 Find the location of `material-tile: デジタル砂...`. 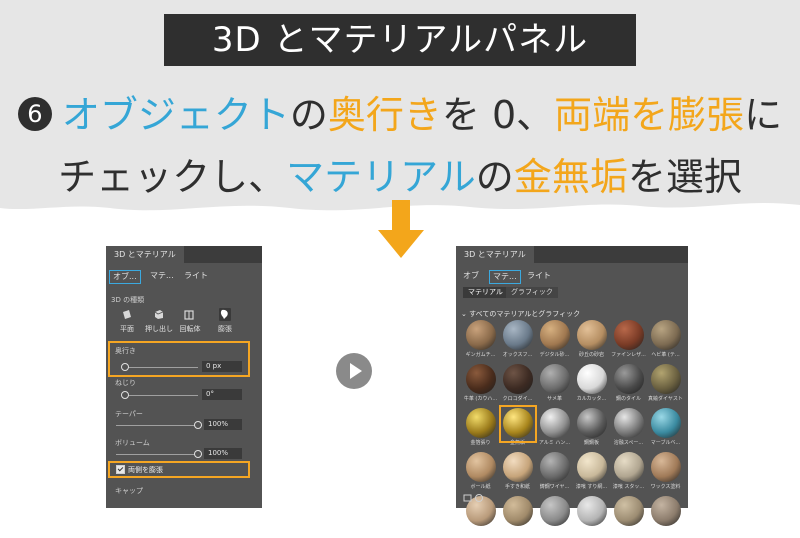

material-tile: デジタル砂... is located at coordinates (554, 340).